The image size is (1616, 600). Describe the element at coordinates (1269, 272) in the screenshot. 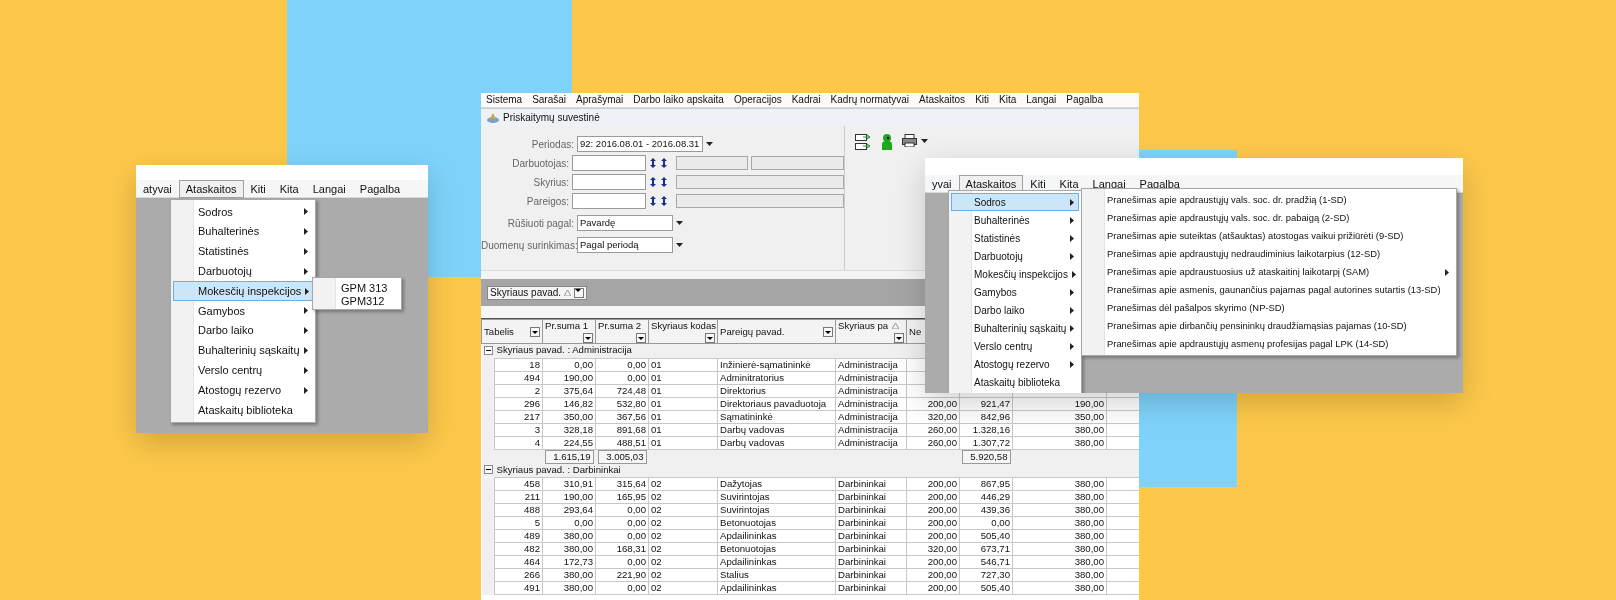

I see `menu-item: Pranešimas apie apdraustuosius už ataskaitinį laikotarpį (SAM)` at that location.